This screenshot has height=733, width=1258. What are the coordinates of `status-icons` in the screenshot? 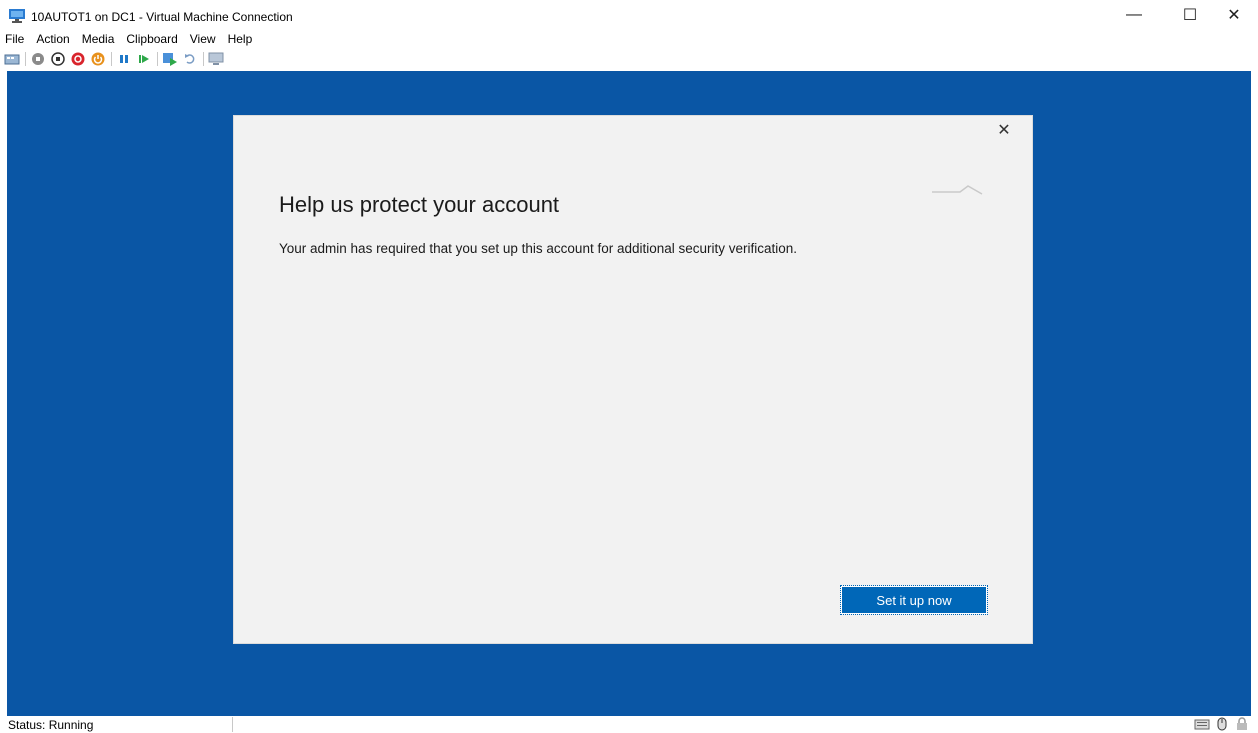 It's located at (1220, 724).